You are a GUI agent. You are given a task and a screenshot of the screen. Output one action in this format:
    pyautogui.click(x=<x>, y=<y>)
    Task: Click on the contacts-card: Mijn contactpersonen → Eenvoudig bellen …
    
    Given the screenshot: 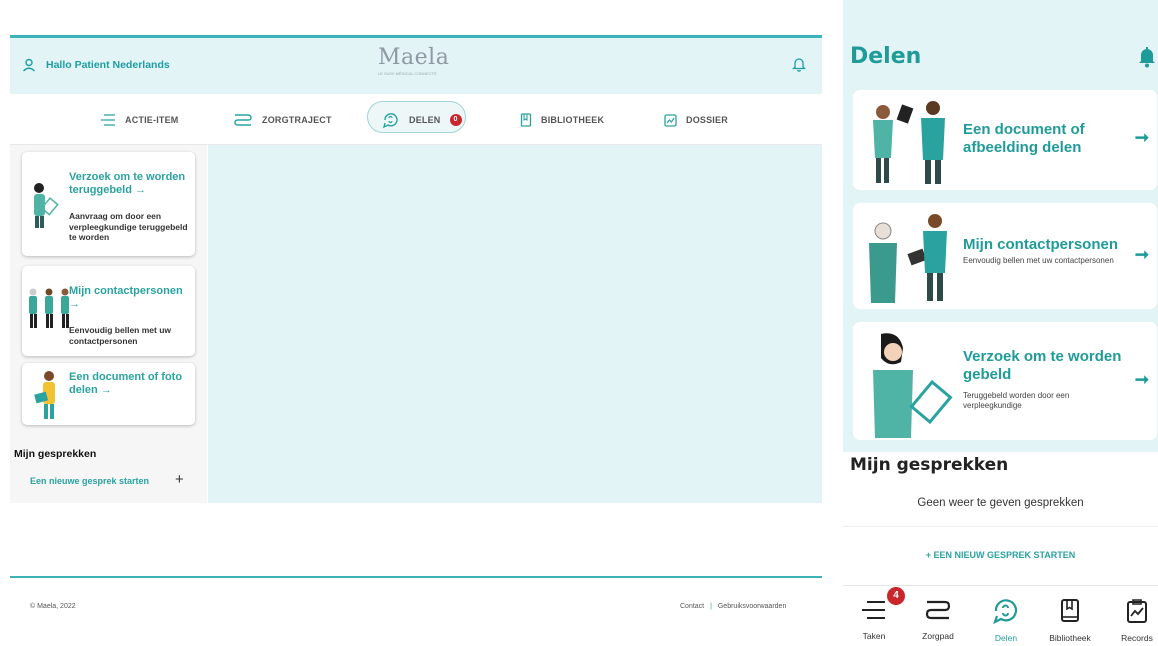 What is the action you would take?
    pyautogui.click(x=108, y=311)
    